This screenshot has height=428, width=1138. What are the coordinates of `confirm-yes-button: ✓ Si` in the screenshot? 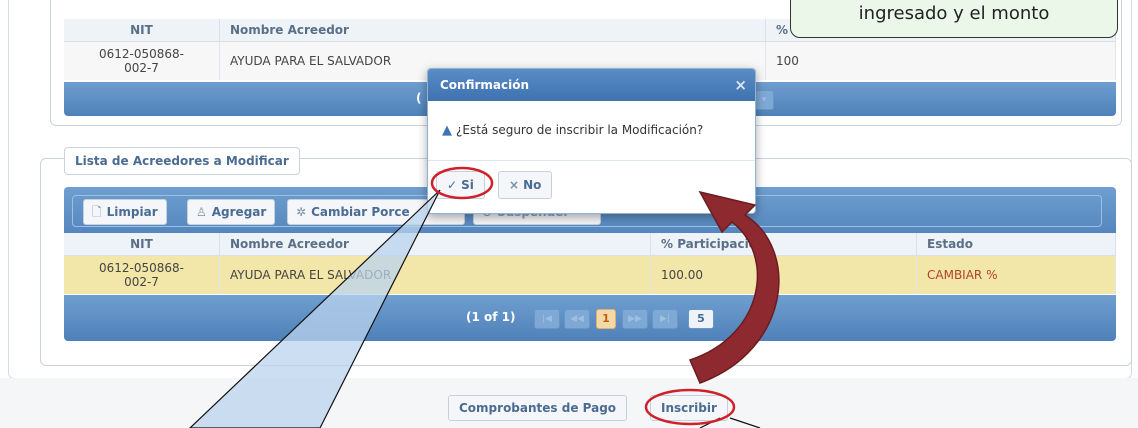 It's located at (460, 185).